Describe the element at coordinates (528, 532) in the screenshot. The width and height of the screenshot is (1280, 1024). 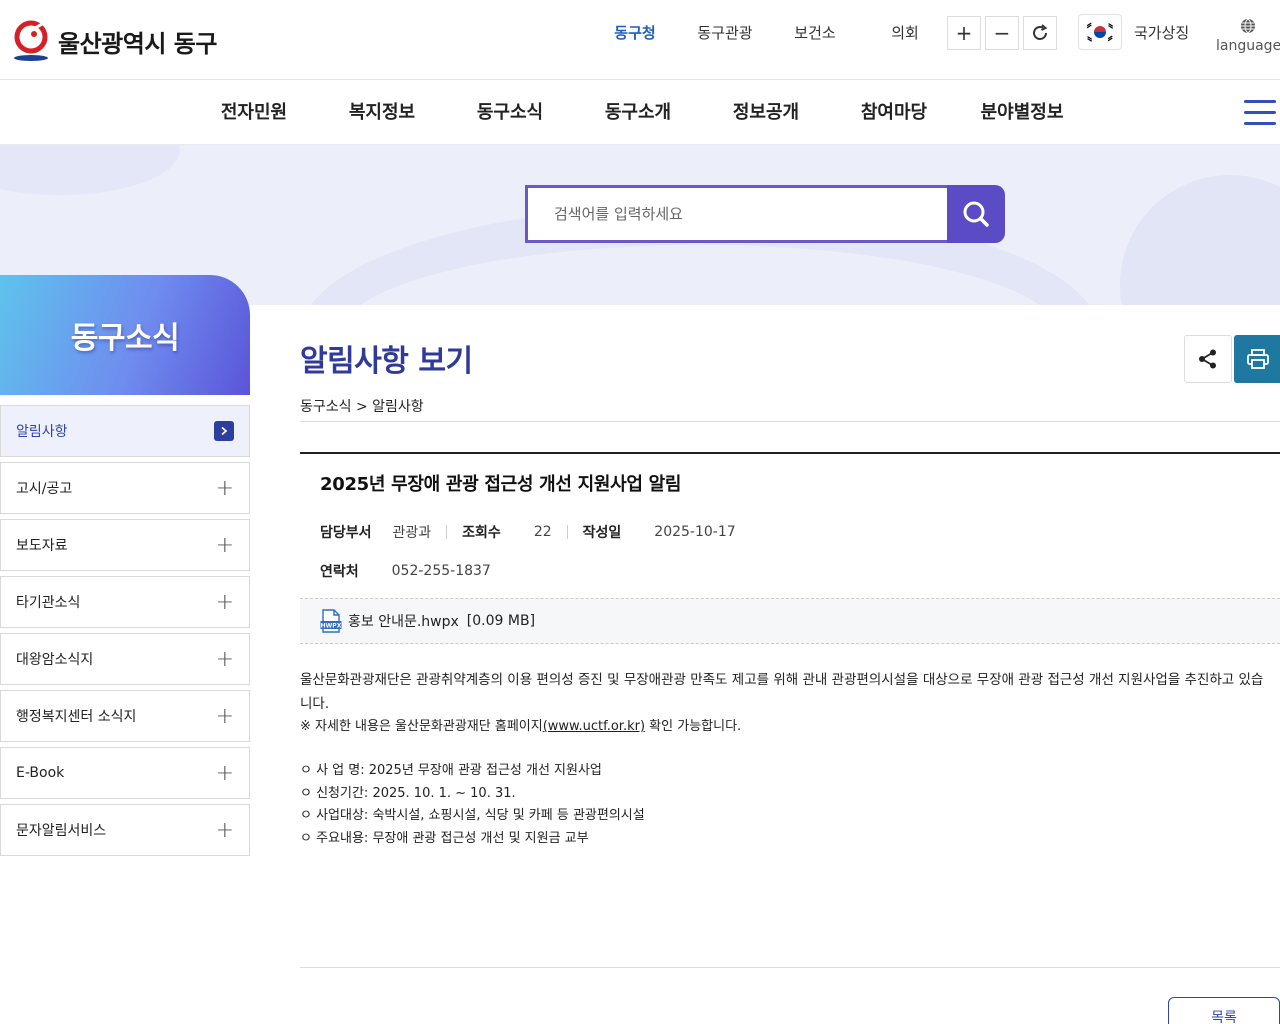
I see `article-meta-row: 담당부서 관광과 조회수 22 작성일 2025-10-17` at that location.